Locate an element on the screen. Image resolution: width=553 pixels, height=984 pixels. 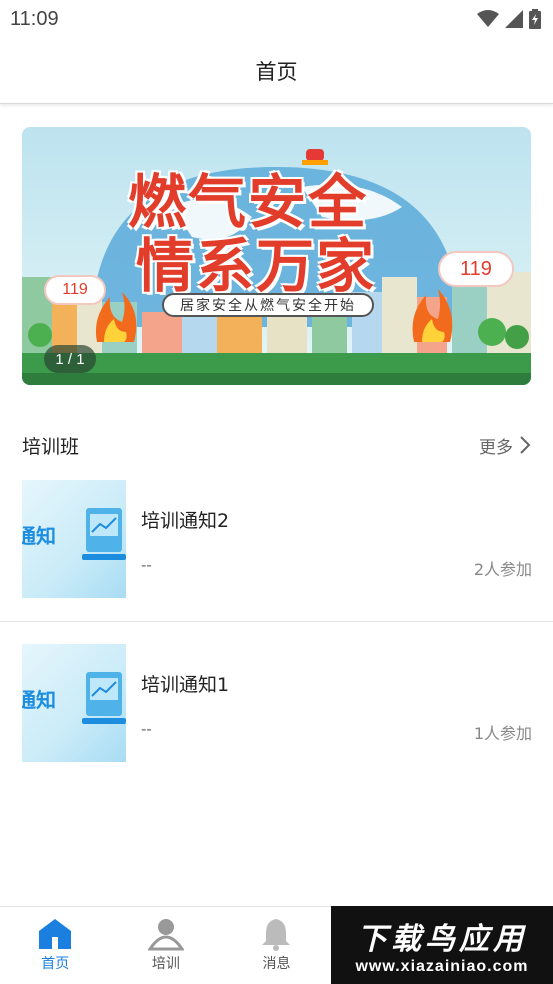
nav-label: 首页 is located at coordinates (55, 964).